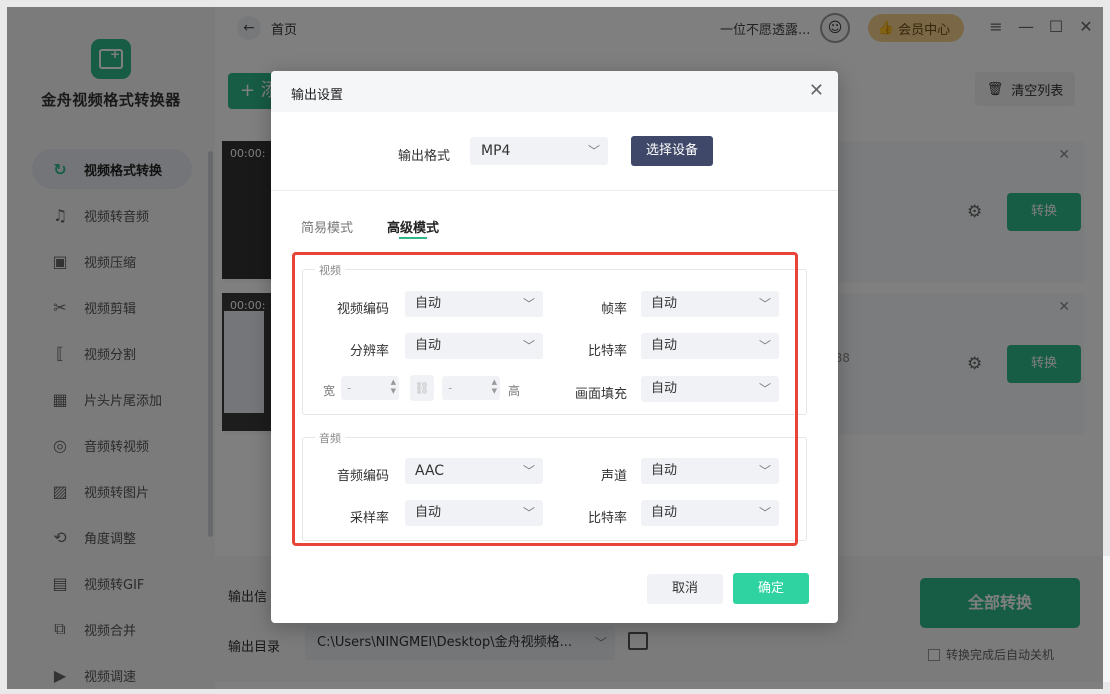  Describe the element at coordinates (816, 90) in the screenshot. I see `close-icon: ✕` at that location.